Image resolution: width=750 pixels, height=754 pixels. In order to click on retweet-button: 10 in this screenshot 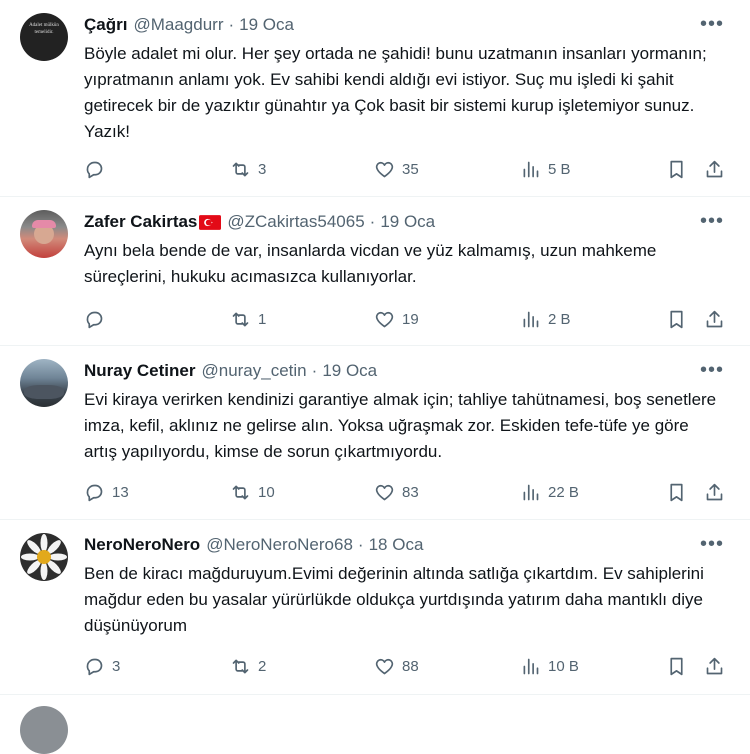, I will do `click(252, 492)`.